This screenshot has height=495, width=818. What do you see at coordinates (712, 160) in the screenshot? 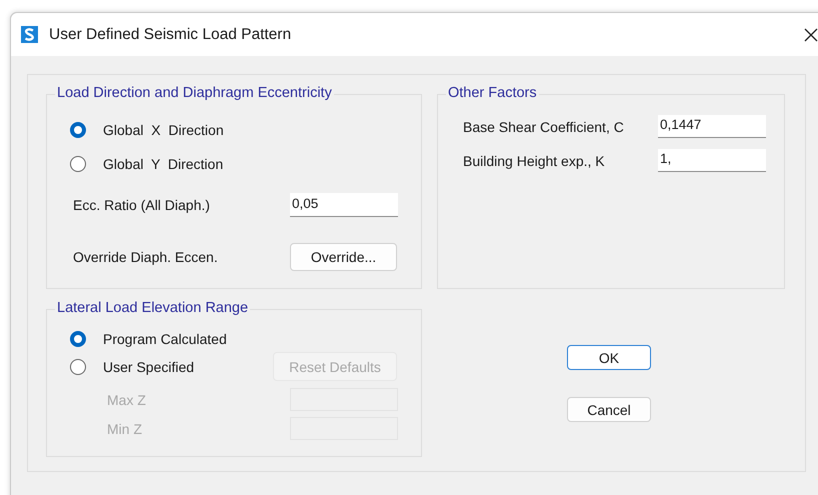
I see `input-field: 1,` at bounding box center [712, 160].